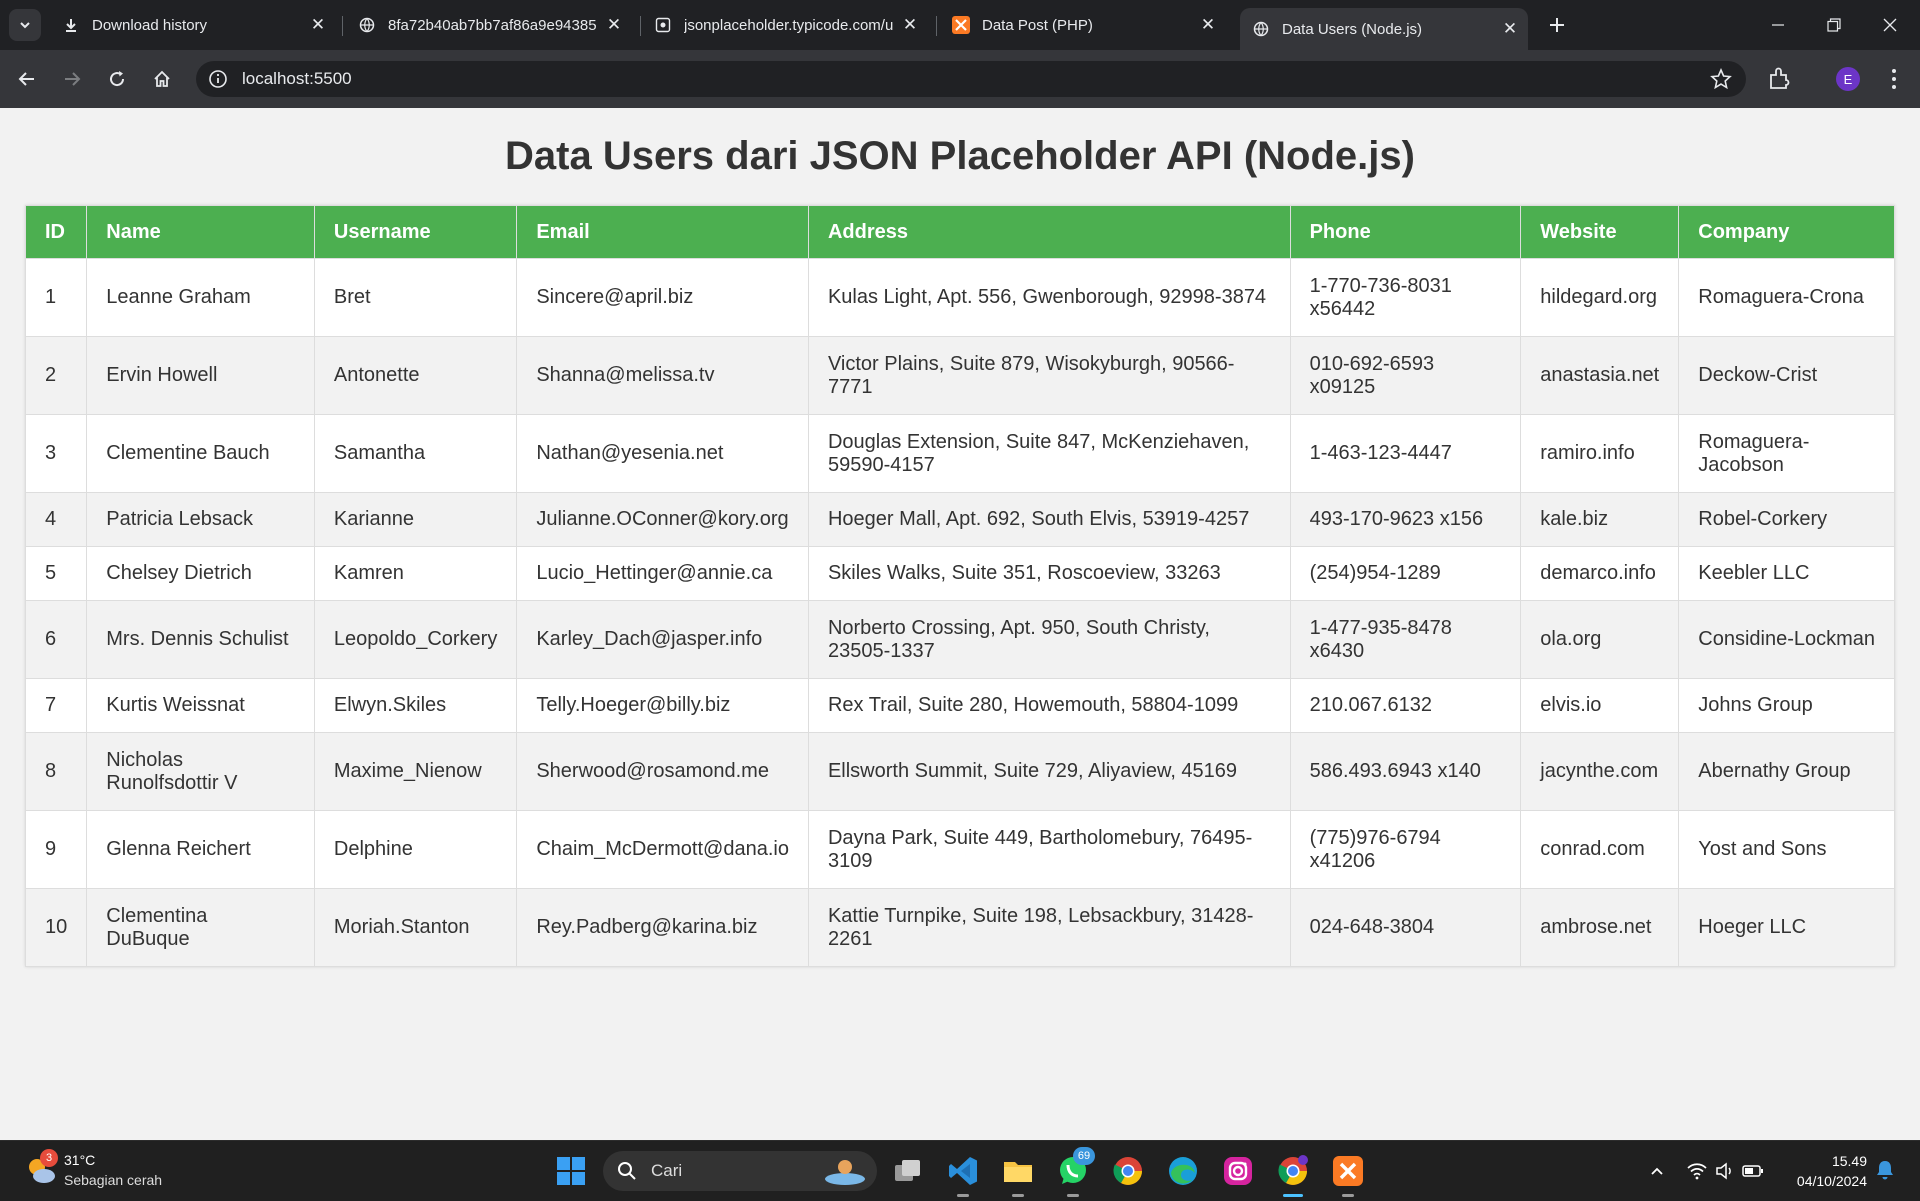 Image resolution: width=1920 pixels, height=1201 pixels. What do you see at coordinates (1786, 519) in the screenshot?
I see `cell-company: Robel-Corkery` at bounding box center [1786, 519].